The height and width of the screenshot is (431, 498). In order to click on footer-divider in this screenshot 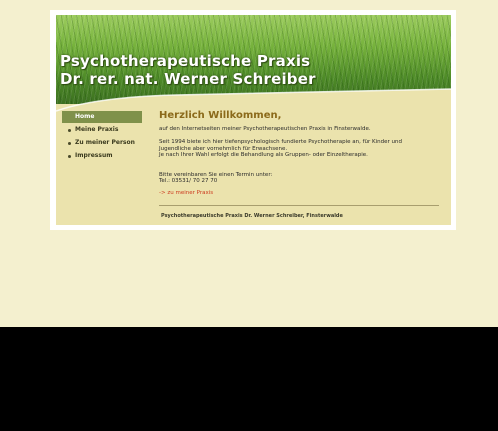, I will do `click(299, 205)`.